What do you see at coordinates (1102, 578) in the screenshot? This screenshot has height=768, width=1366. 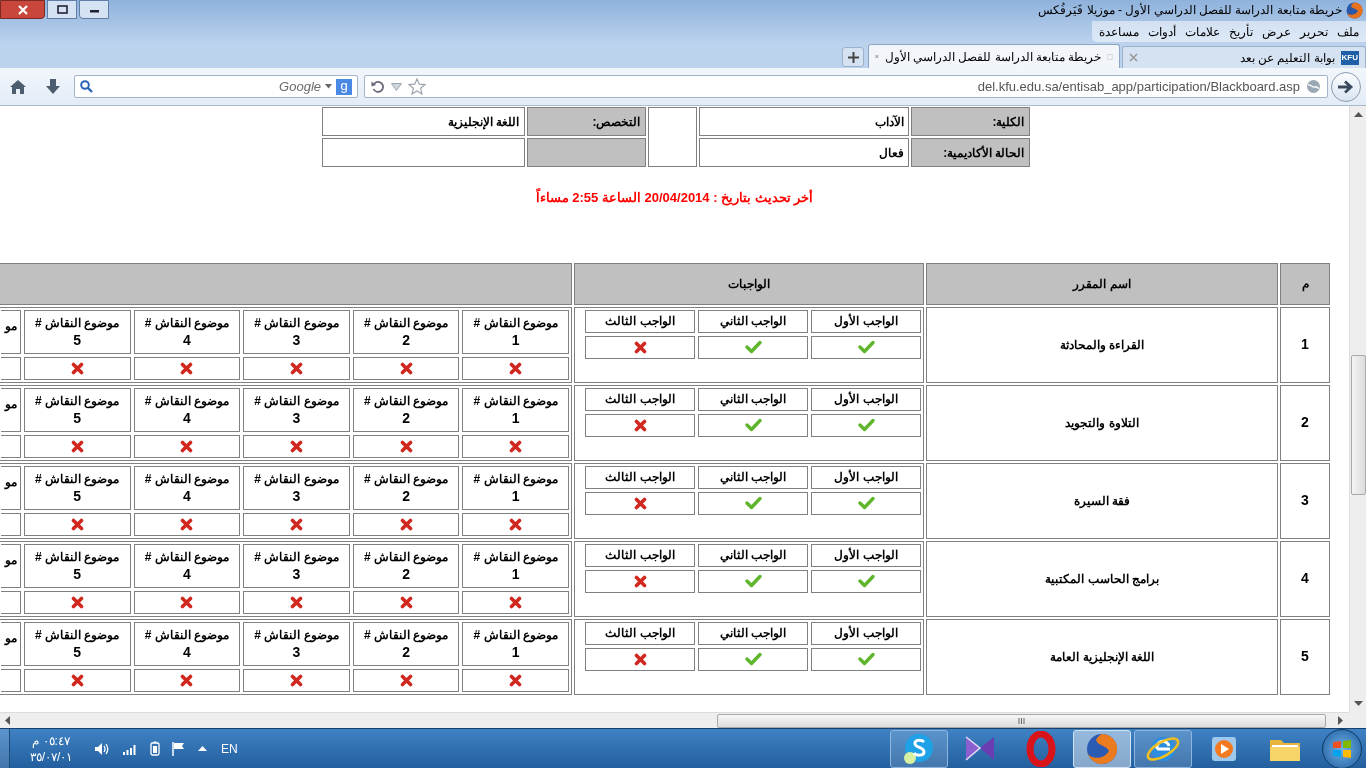 I see `course-name: برامج الحاسب المكتبية` at bounding box center [1102, 578].